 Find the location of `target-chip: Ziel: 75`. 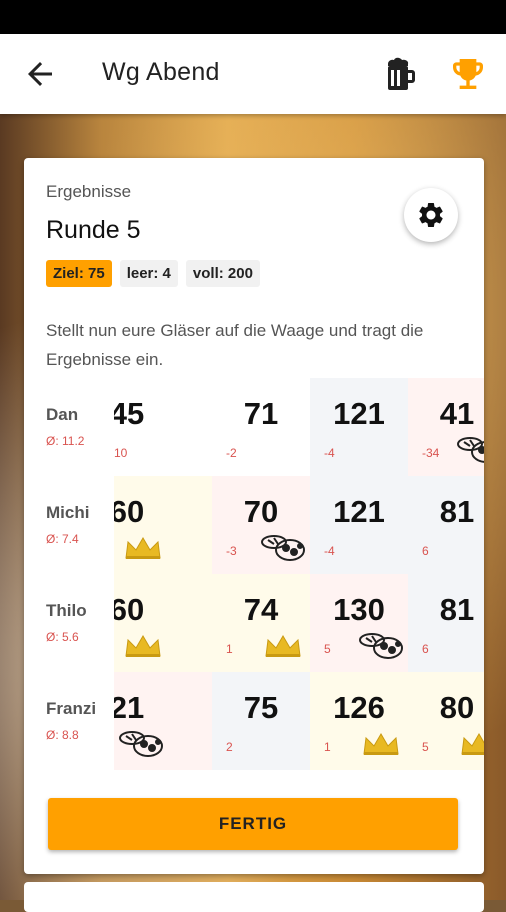

target-chip: Ziel: 75 is located at coordinates (79, 273).